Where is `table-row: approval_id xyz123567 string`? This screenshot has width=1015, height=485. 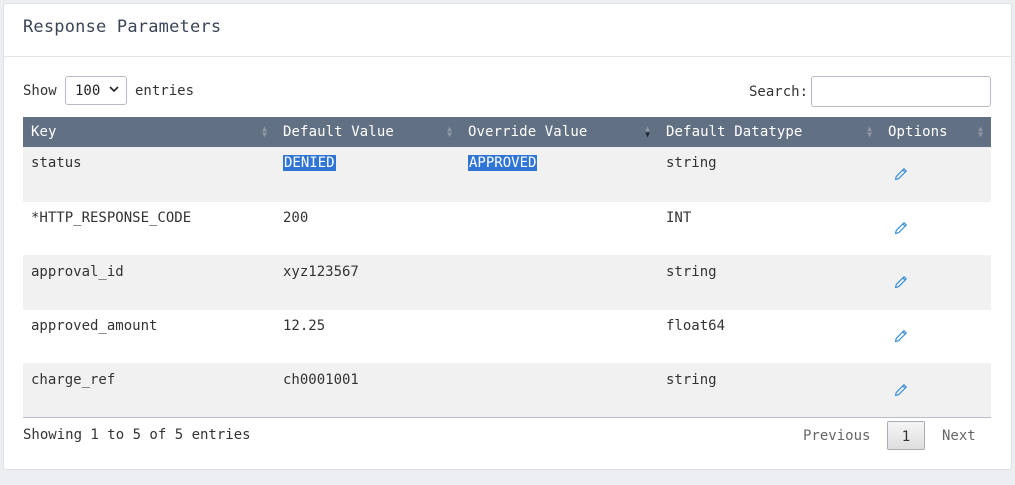
table-row: approval_id xyz123567 string is located at coordinates (507, 282).